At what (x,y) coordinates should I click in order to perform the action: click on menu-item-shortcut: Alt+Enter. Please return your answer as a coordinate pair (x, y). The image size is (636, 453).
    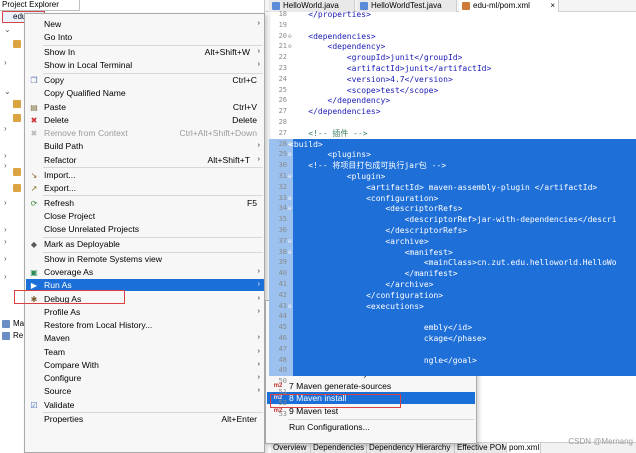
    Looking at the image, I should click on (239, 419).